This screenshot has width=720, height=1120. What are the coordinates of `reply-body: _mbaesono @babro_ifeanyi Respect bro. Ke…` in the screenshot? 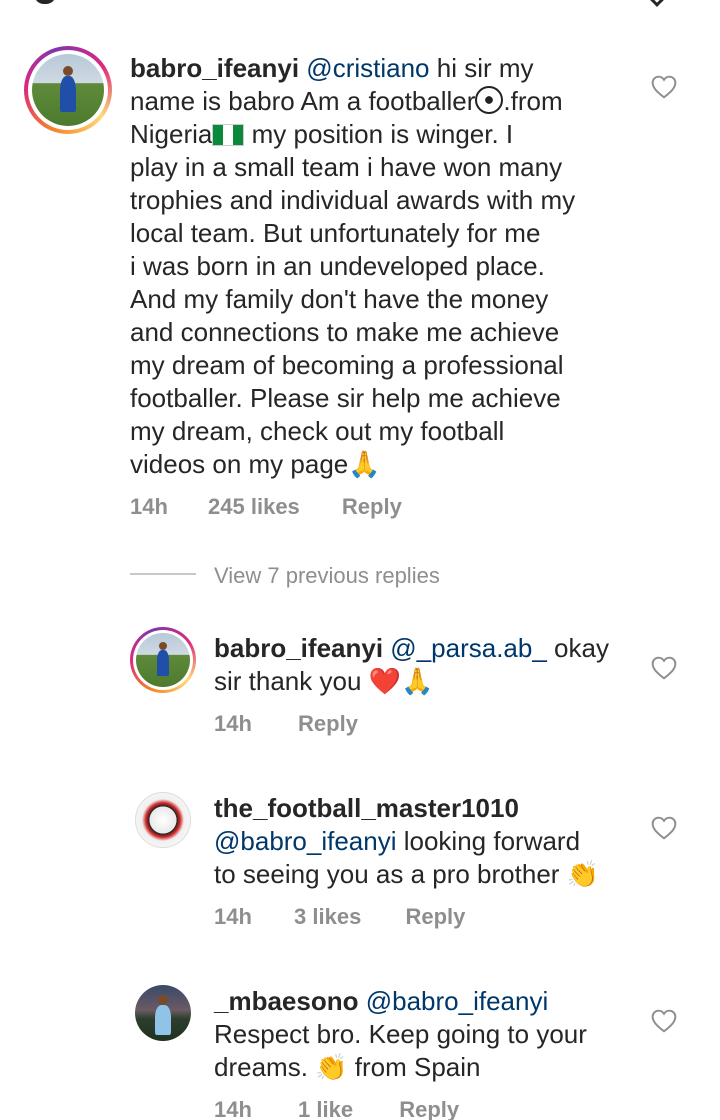 It's located at (400, 1034).